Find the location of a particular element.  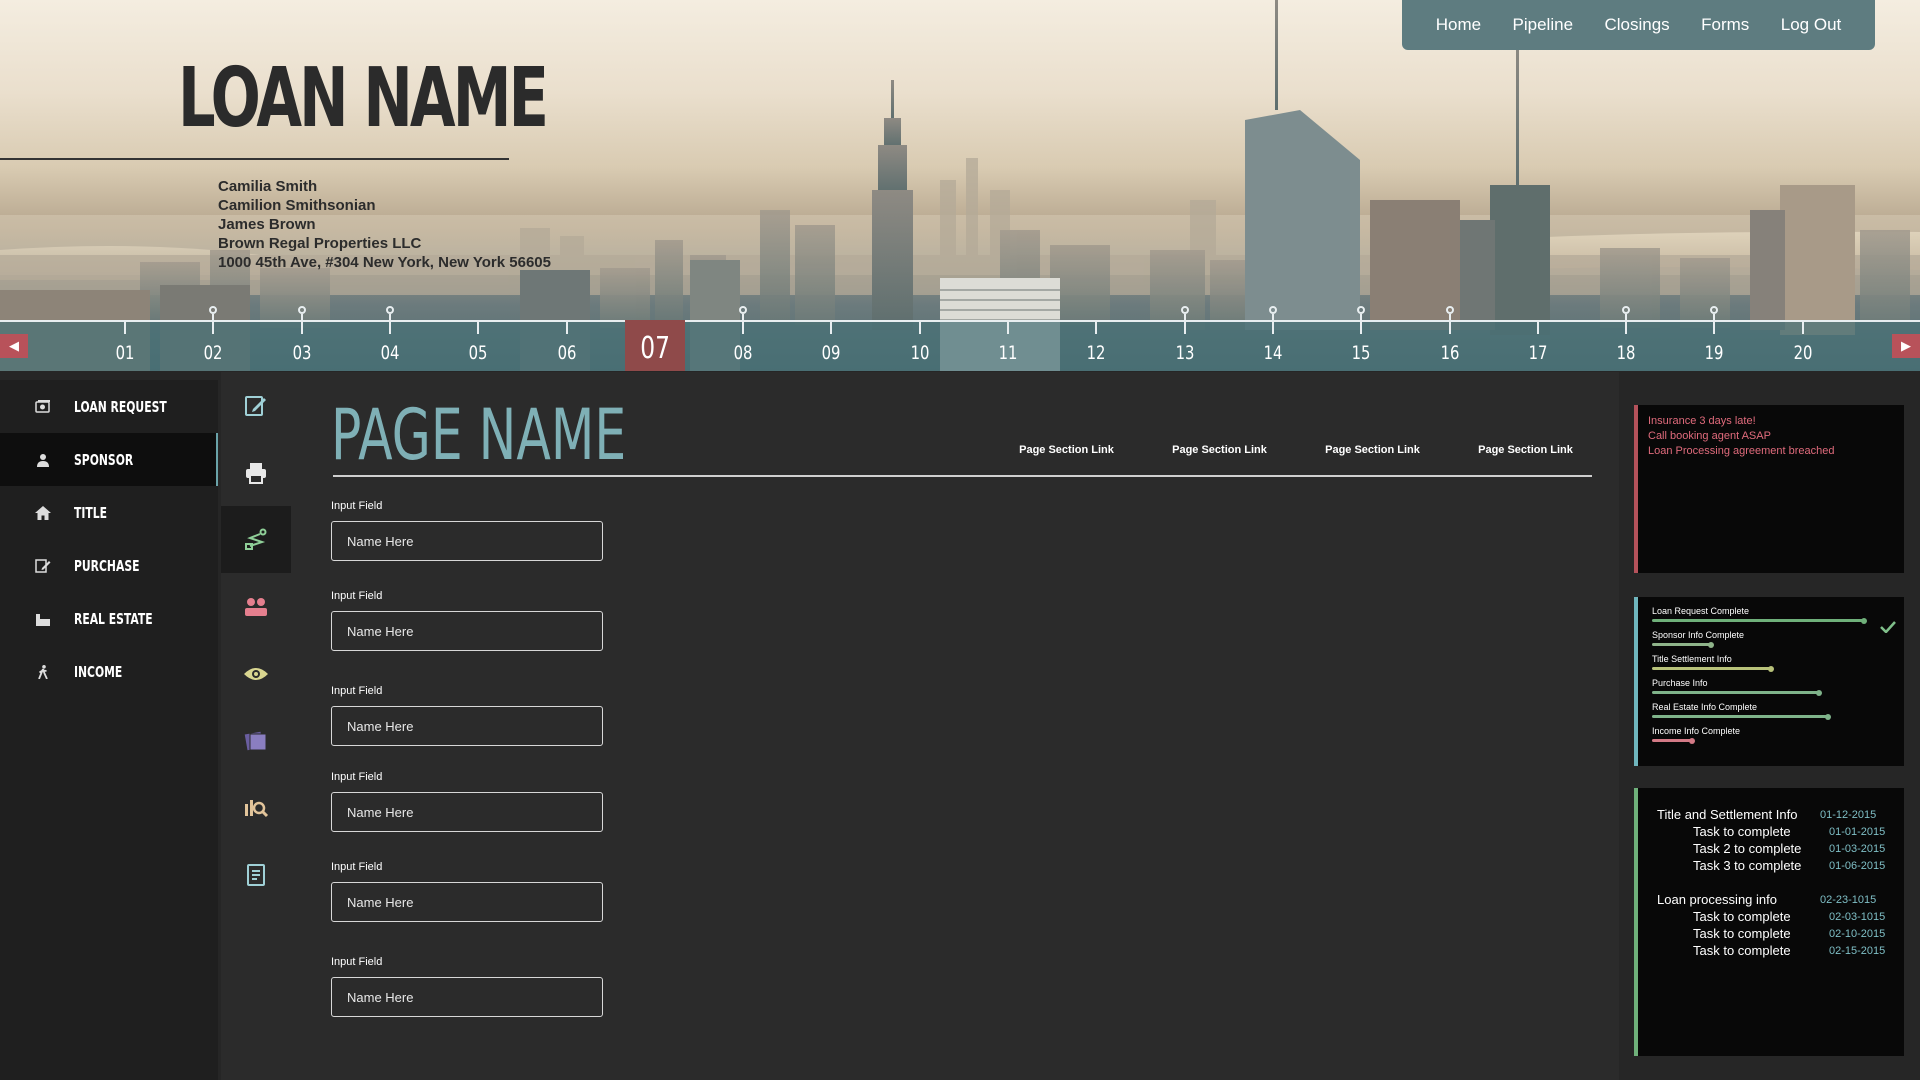

users-icon is located at coordinates (256, 606).